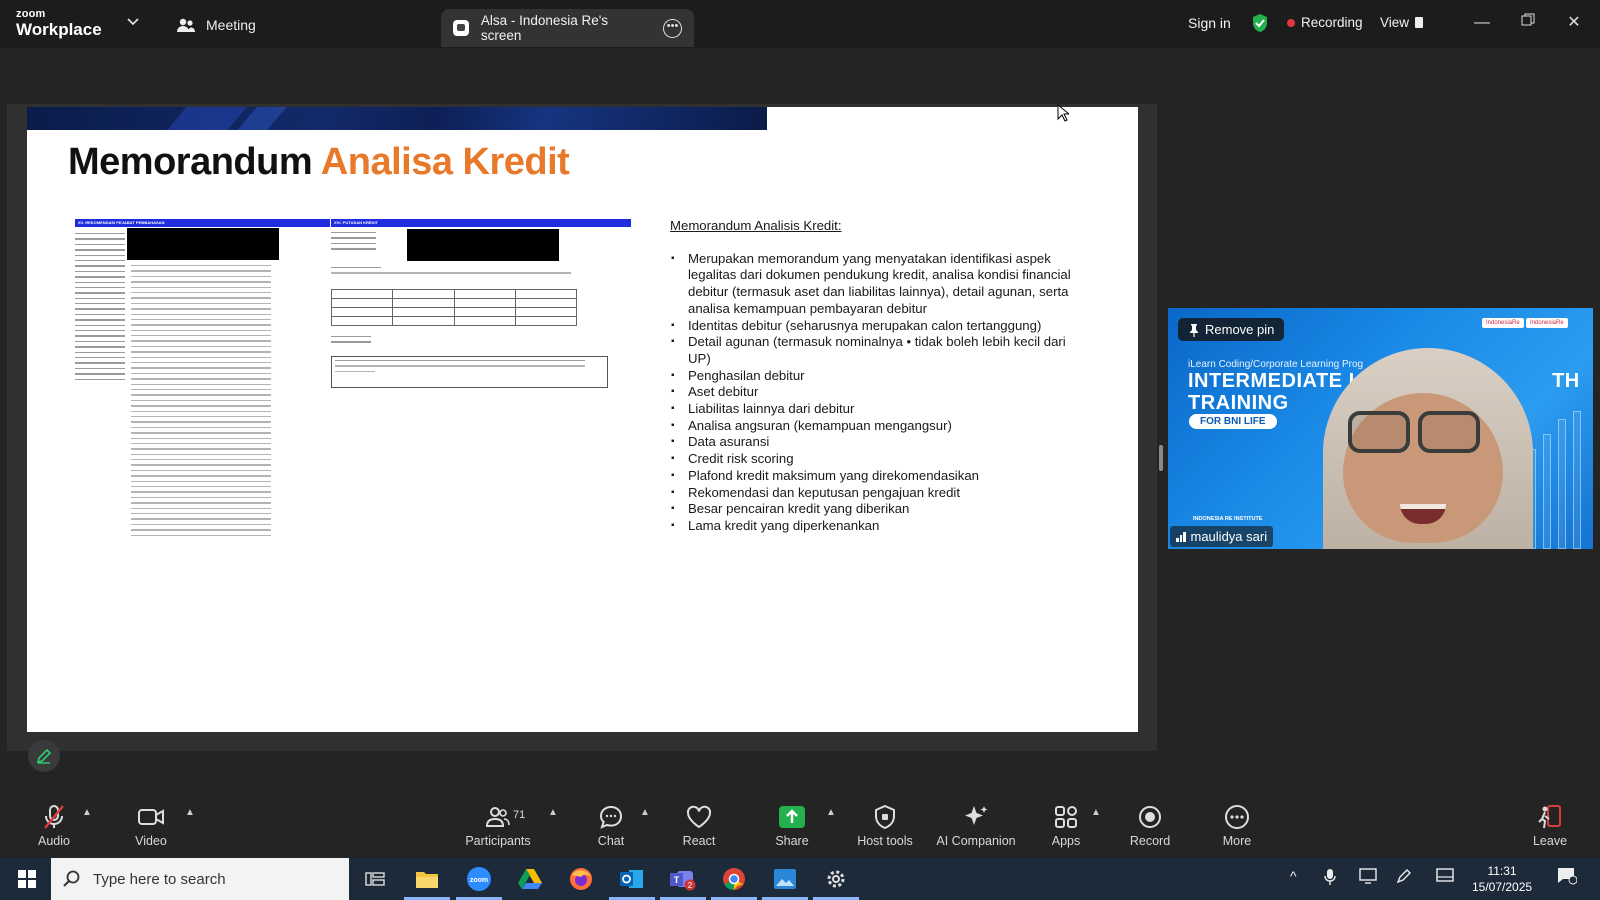  Describe the element at coordinates (1066, 841) in the screenshot. I see `apps-label: Apps` at that location.